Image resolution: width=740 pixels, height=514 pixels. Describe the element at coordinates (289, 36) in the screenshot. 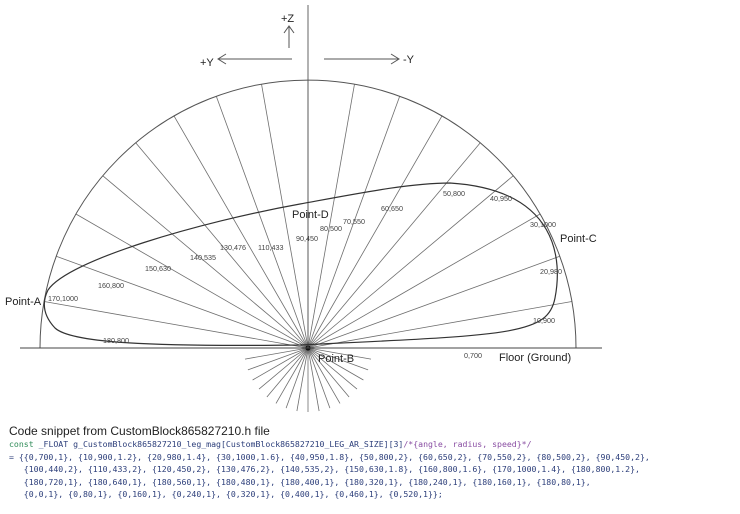

I see `z-arrow-icon` at that location.